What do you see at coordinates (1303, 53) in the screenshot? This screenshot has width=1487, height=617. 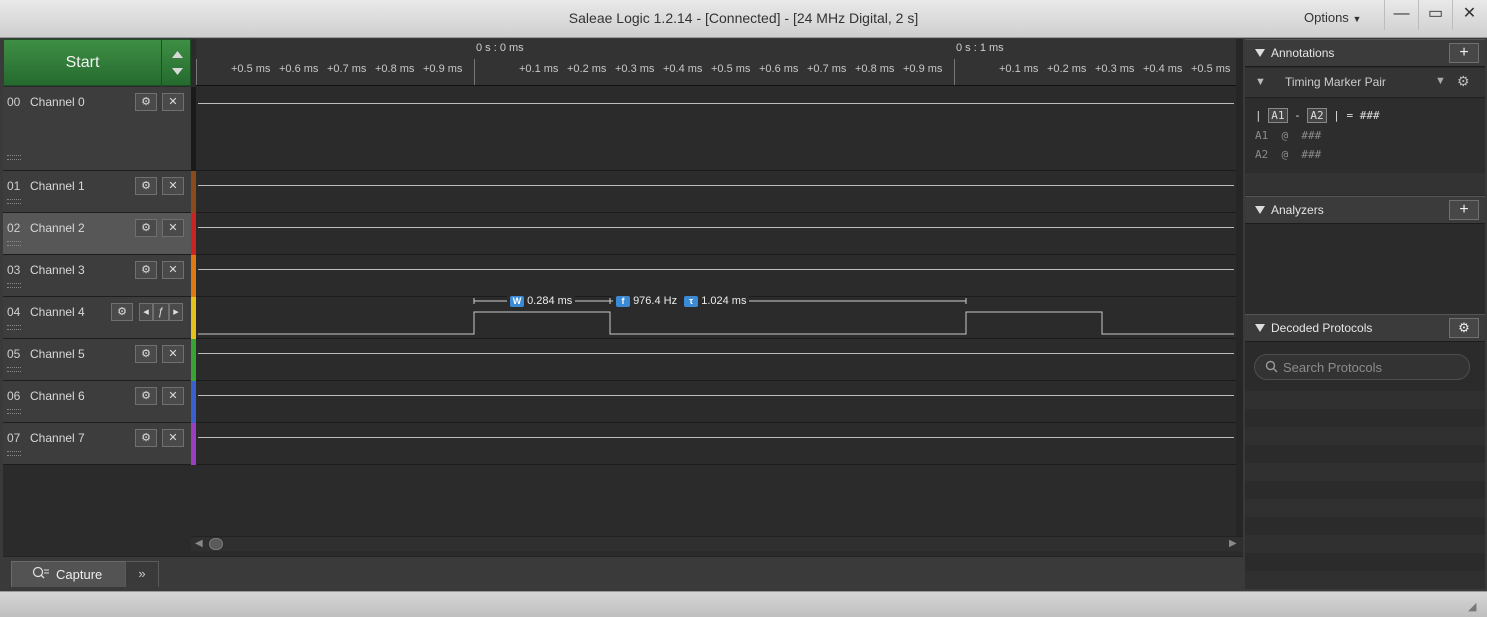 I see `annotations-title: Annotations` at bounding box center [1303, 53].